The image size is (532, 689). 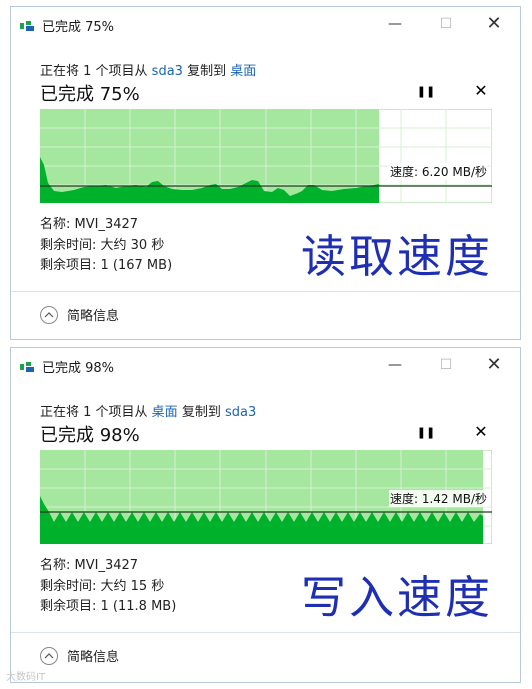 I want to click on destination-link: 桌面, so click(x=243, y=71).